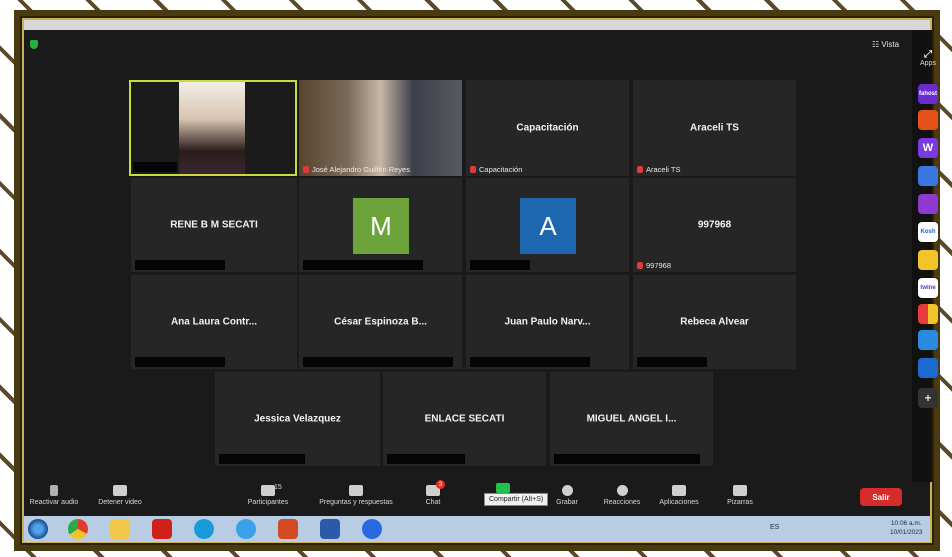  I want to click on acrobat-icon, so click(162, 529).